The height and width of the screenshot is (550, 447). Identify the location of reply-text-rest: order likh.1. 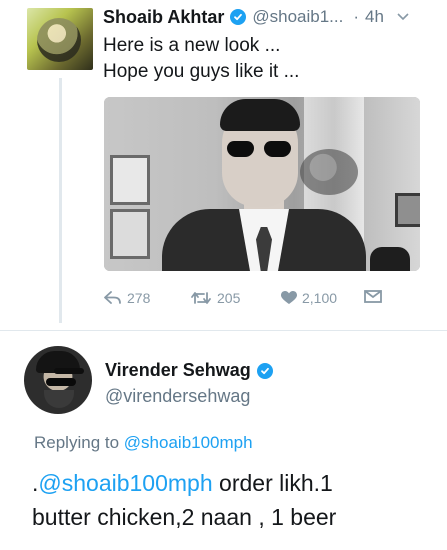
(272, 483).